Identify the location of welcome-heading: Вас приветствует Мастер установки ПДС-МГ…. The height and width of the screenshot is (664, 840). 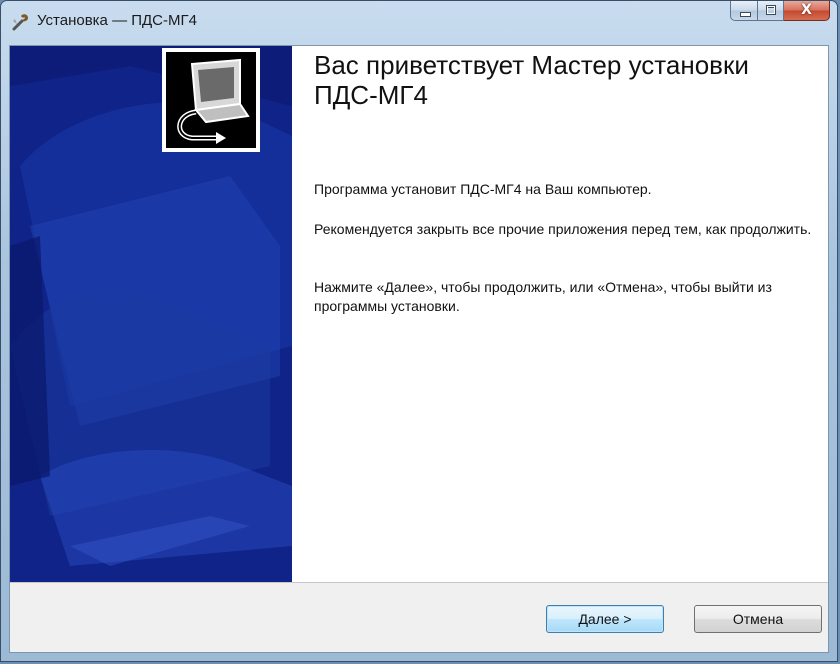
(531, 80).